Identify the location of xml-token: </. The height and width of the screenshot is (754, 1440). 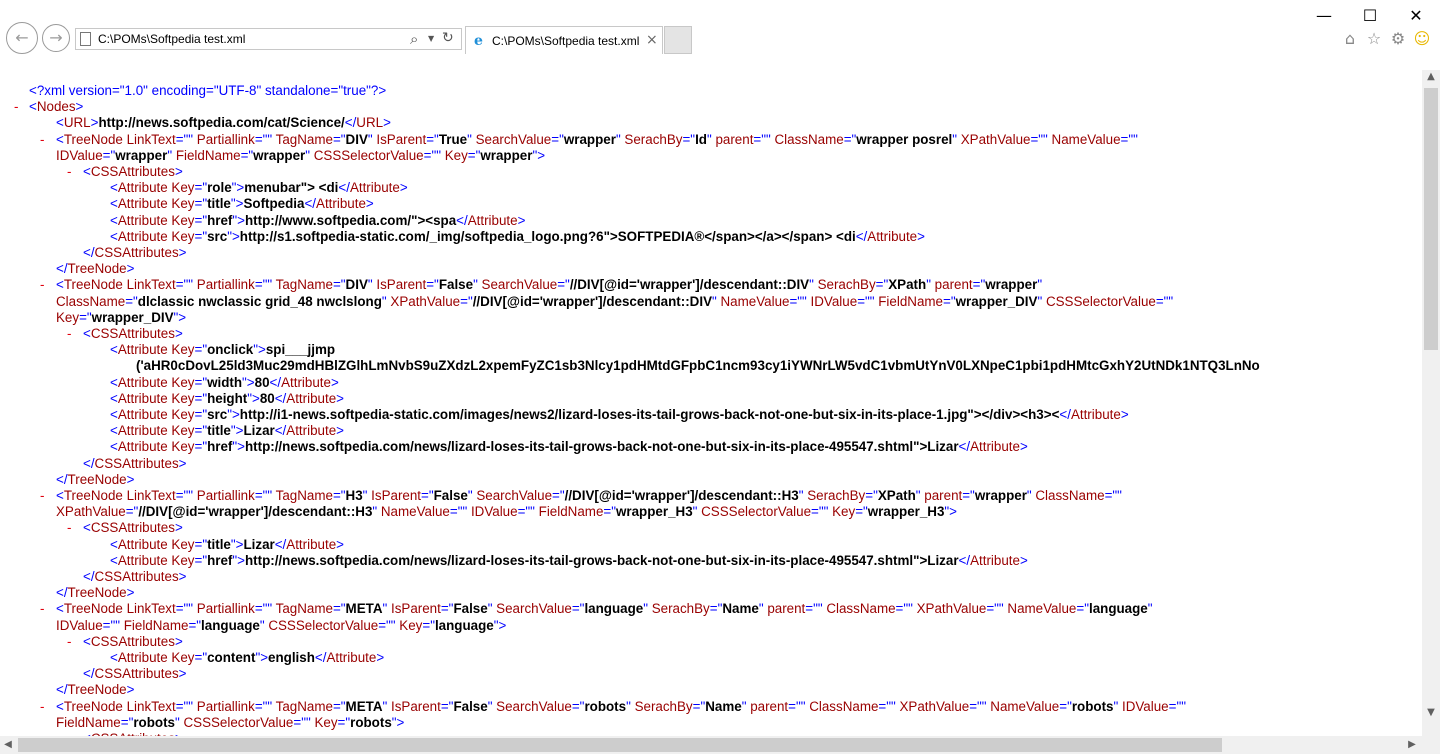
(320, 657).